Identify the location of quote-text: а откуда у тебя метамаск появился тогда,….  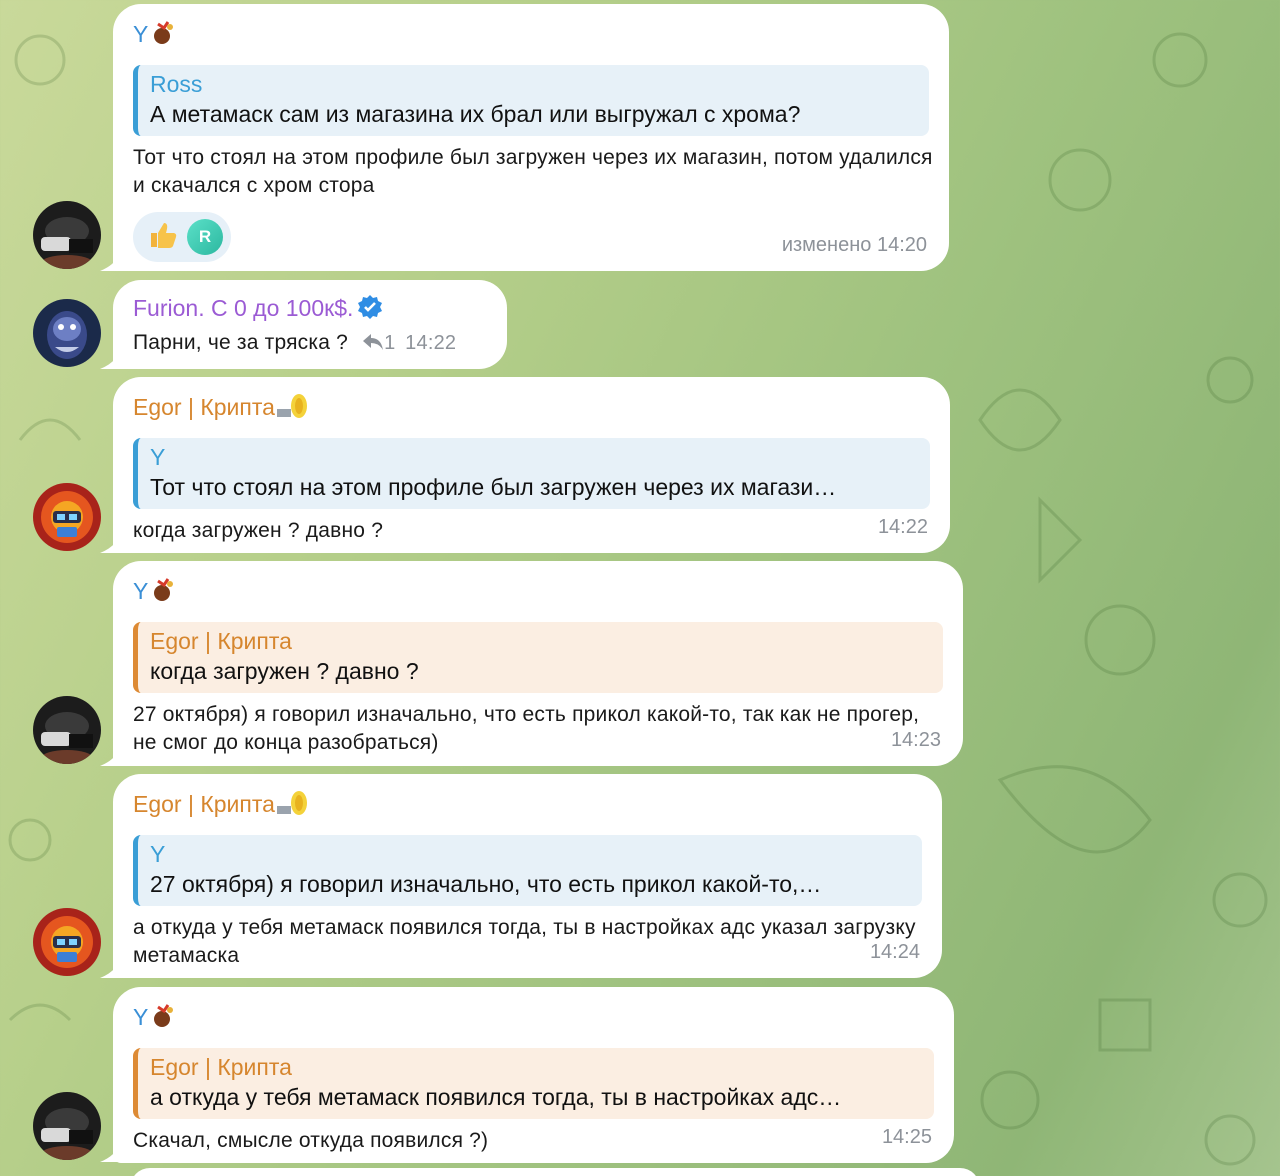
(496, 1097).